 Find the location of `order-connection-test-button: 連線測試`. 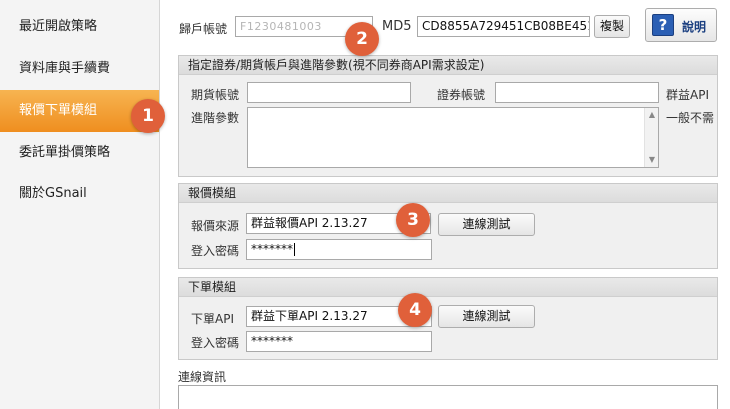

order-connection-test-button: 連線測試 is located at coordinates (486, 316).